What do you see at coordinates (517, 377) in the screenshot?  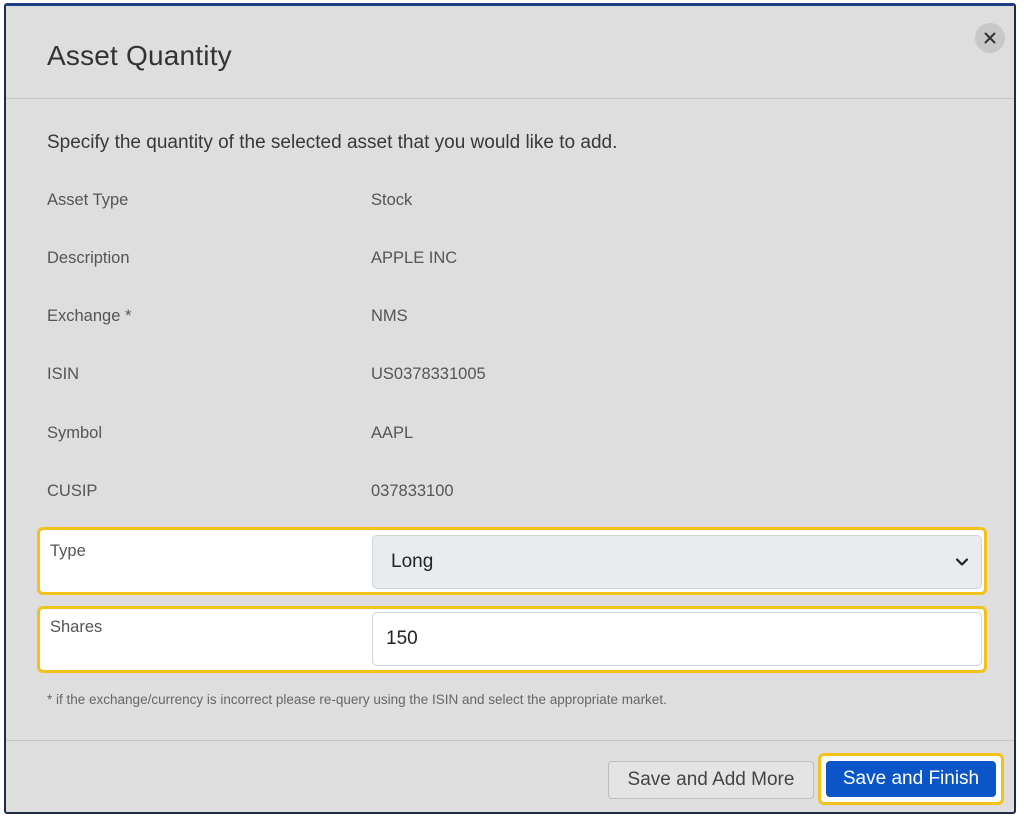 I see `field-row-isin: ISIN US0378331005` at bounding box center [517, 377].